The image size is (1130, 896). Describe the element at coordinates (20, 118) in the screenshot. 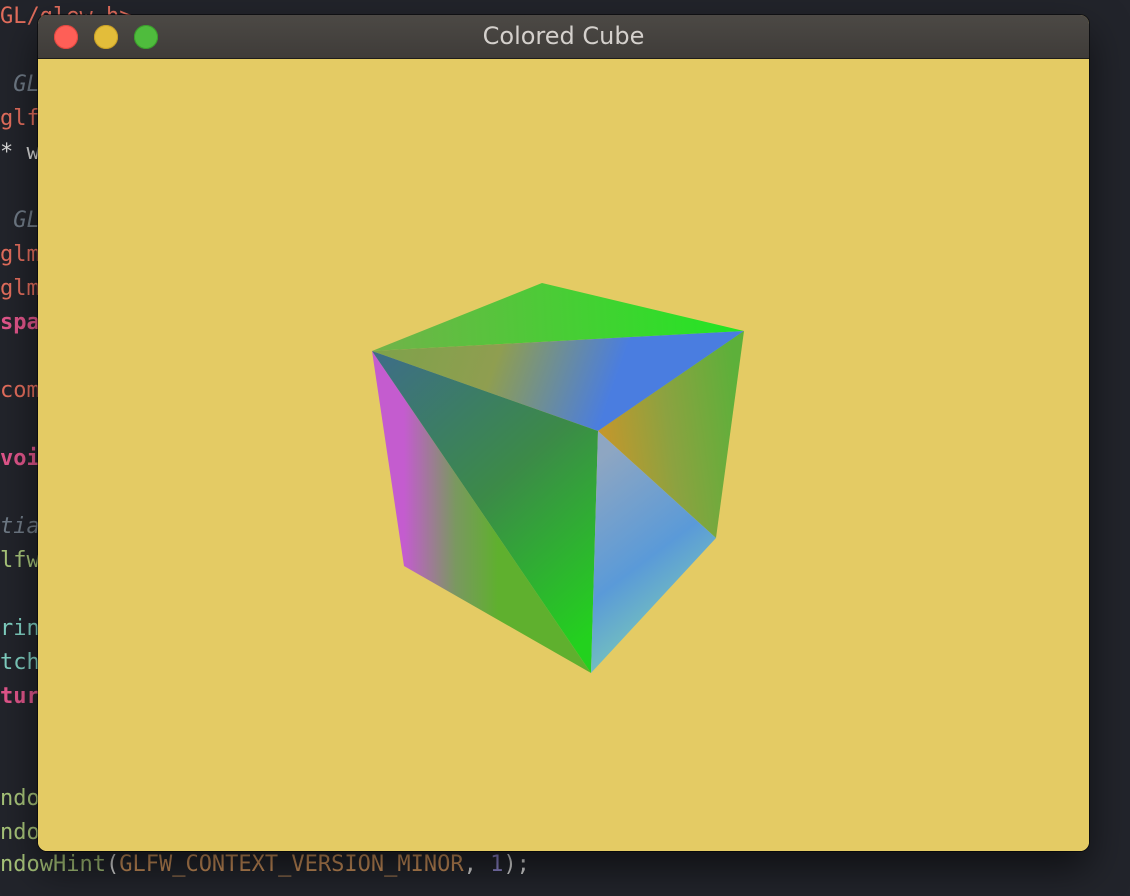

I see `code-line: glf` at that location.